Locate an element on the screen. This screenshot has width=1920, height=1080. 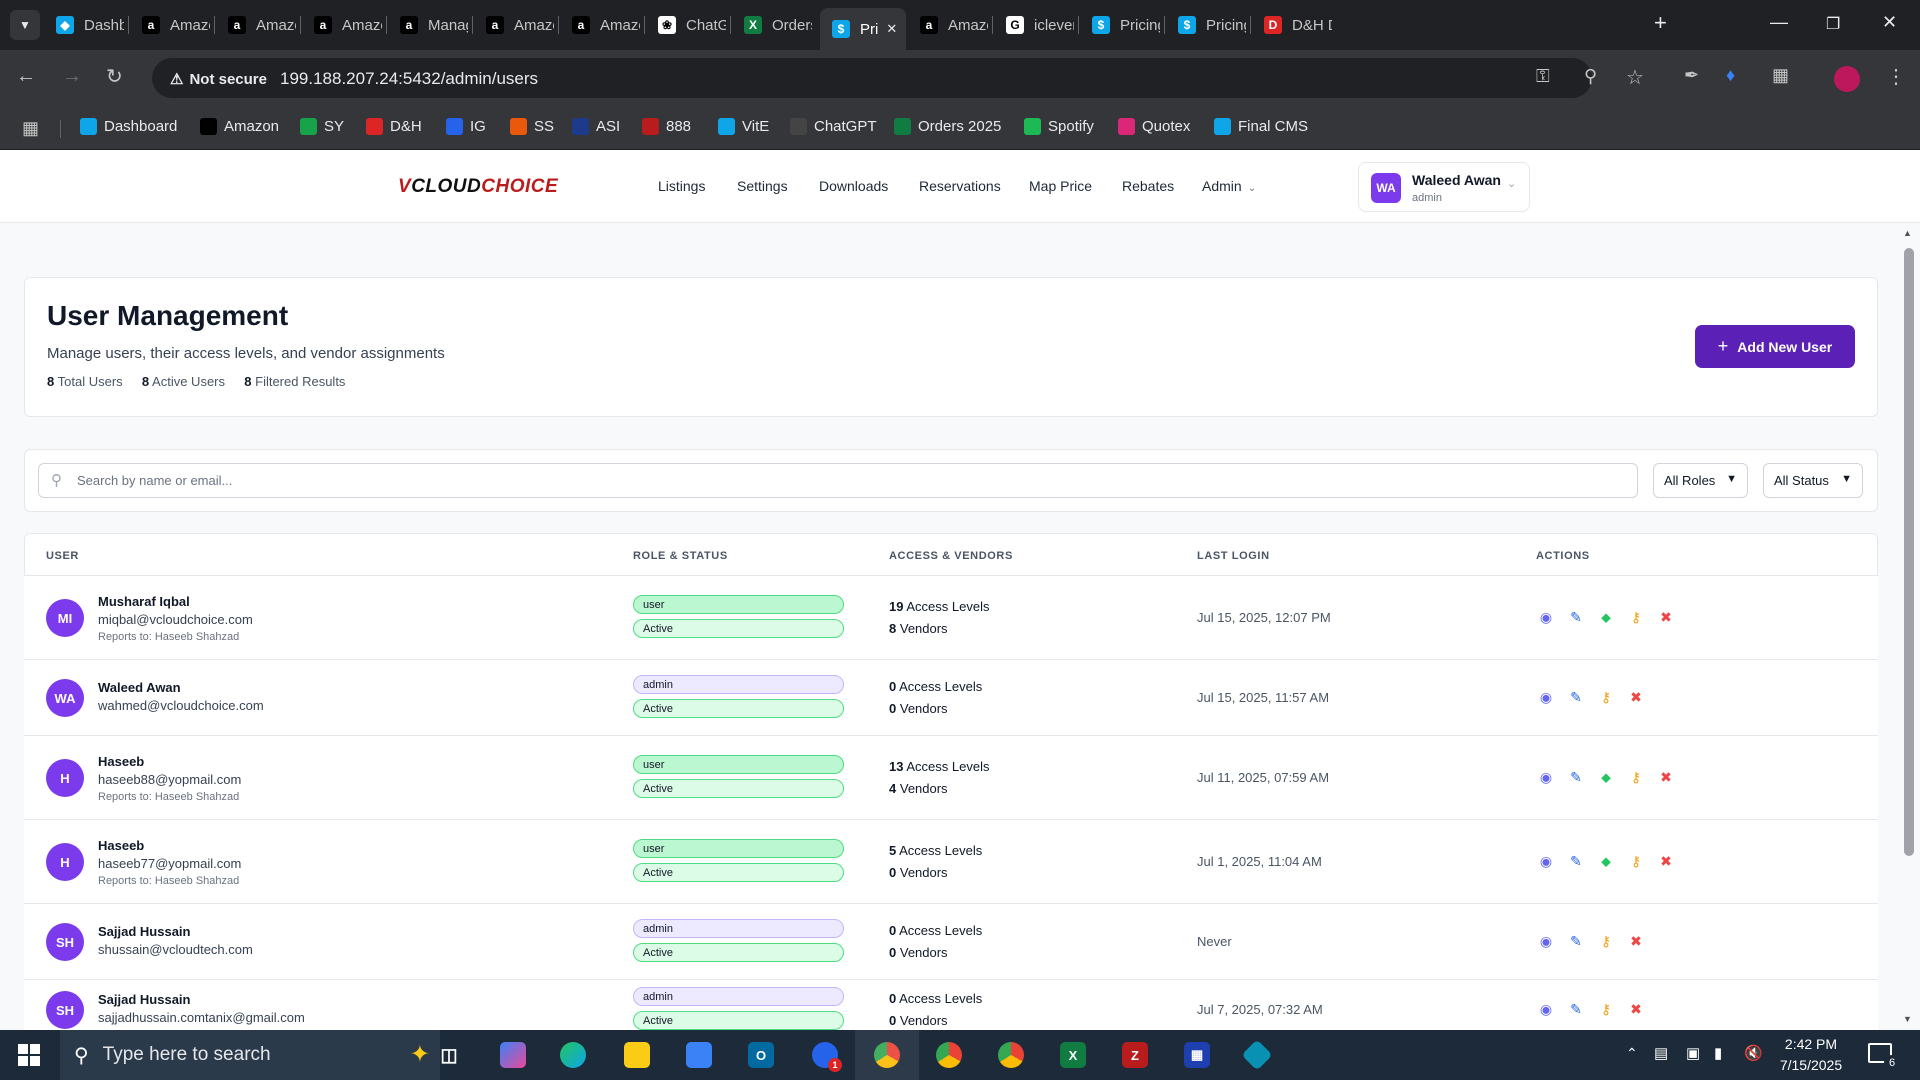
zoom-icon: ⚲ is located at coordinates (1590, 76).